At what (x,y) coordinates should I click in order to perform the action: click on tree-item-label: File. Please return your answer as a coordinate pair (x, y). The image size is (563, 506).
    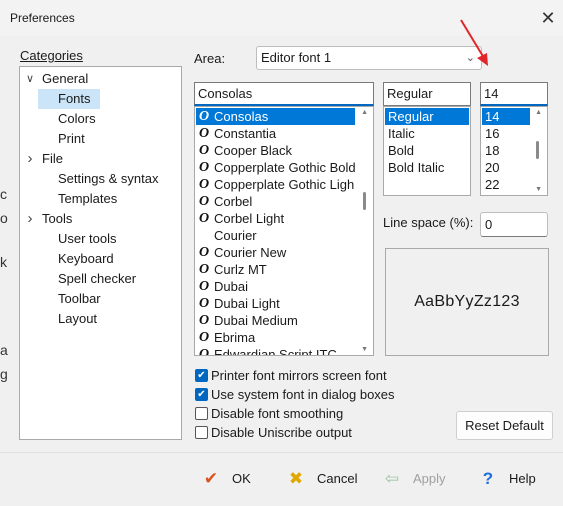
    Looking at the image, I should click on (52, 158).